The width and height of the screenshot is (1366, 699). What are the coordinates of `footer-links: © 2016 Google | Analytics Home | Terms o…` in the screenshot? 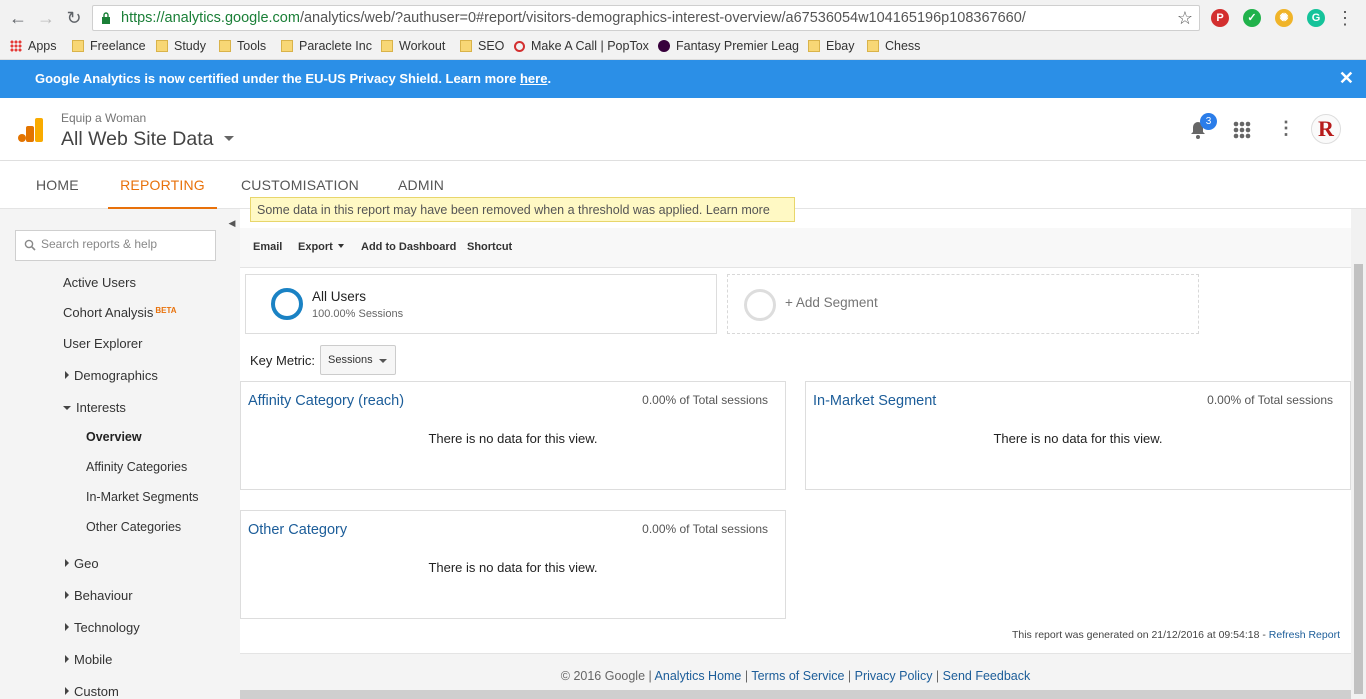 It's located at (795, 676).